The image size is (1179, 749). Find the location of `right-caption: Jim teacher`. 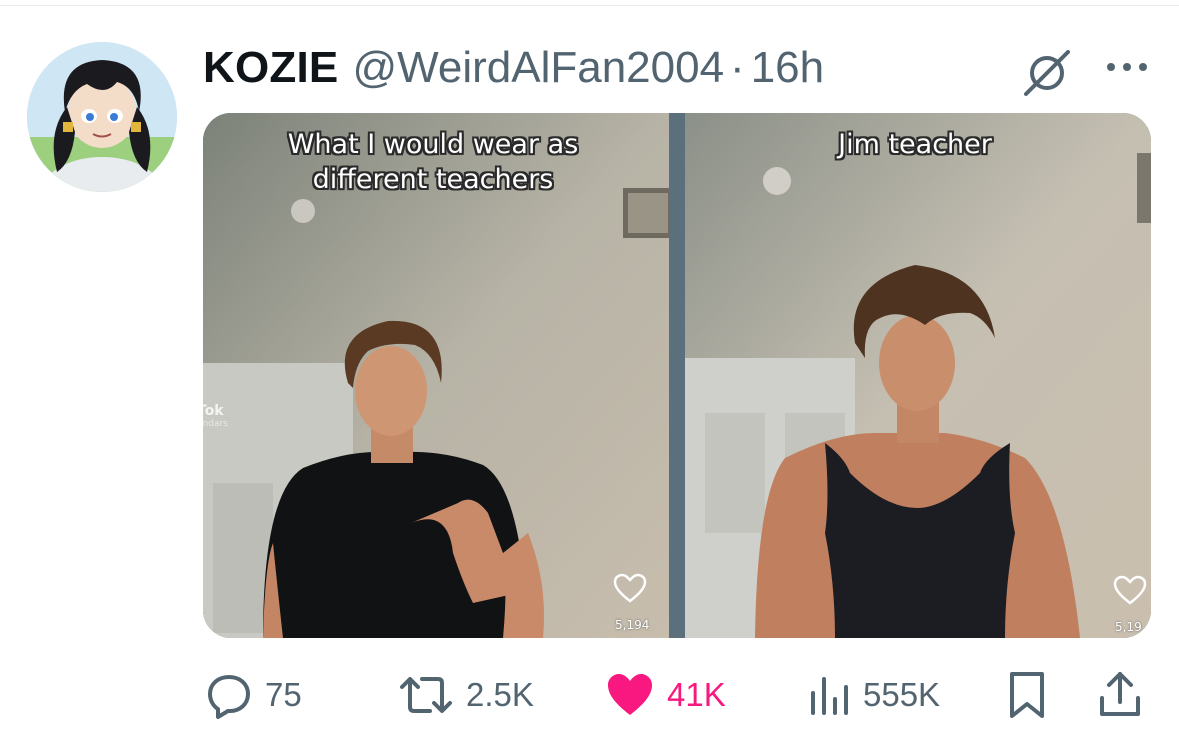

right-caption: Jim teacher is located at coordinates (915, 144).